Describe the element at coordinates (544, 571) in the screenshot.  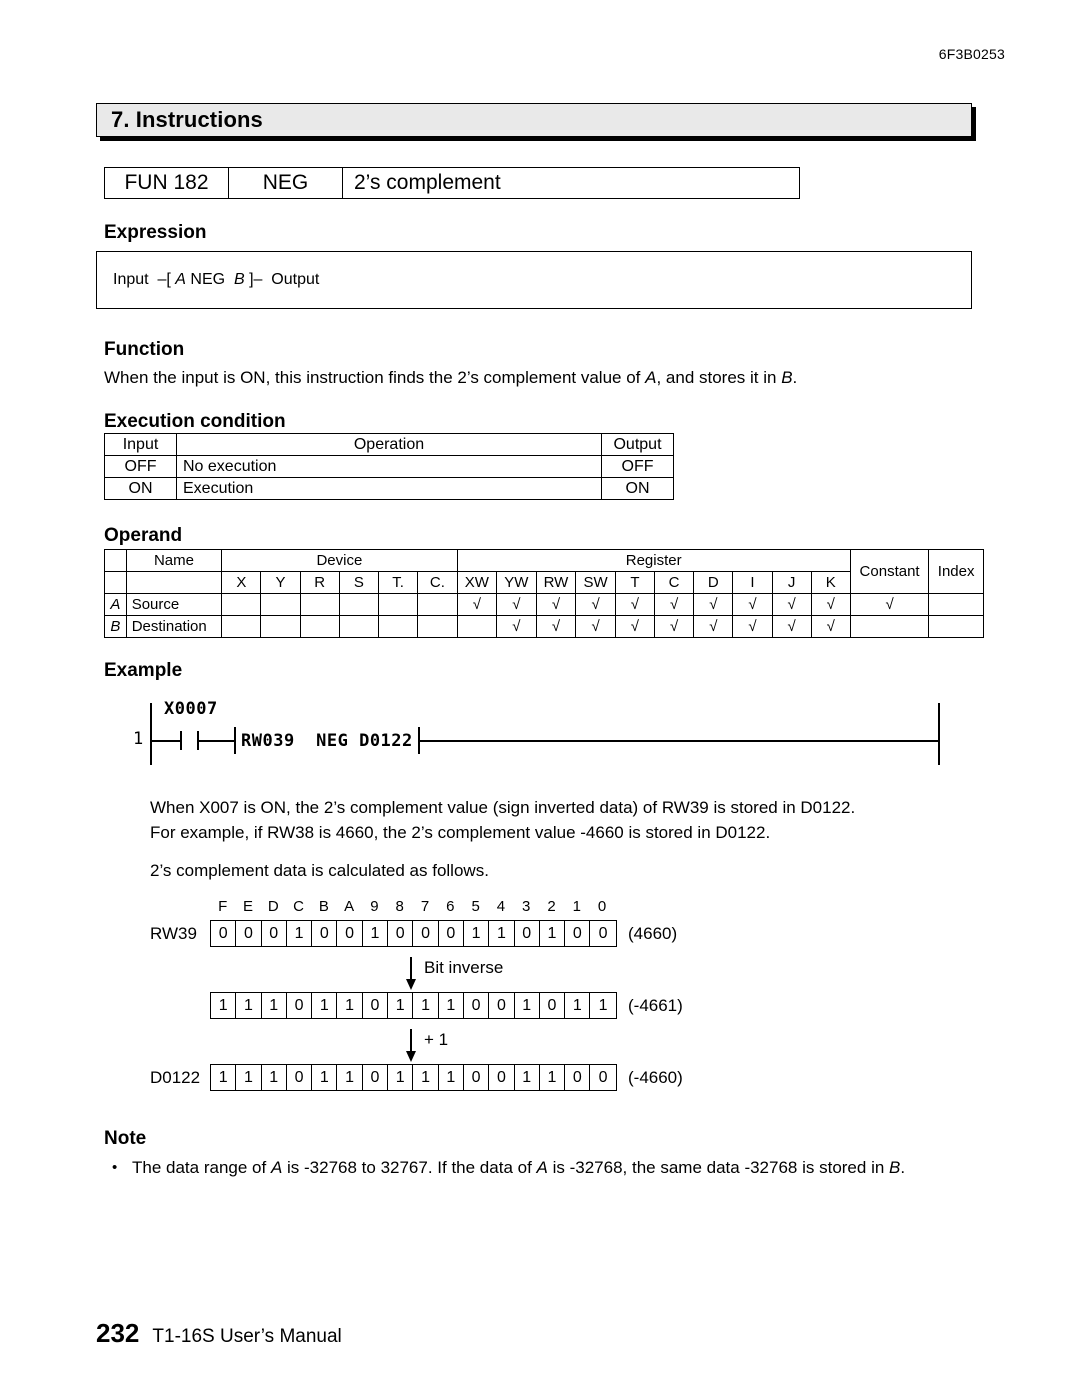
I see `table-group-header-row: Name Device Register Constant Index` at that location.